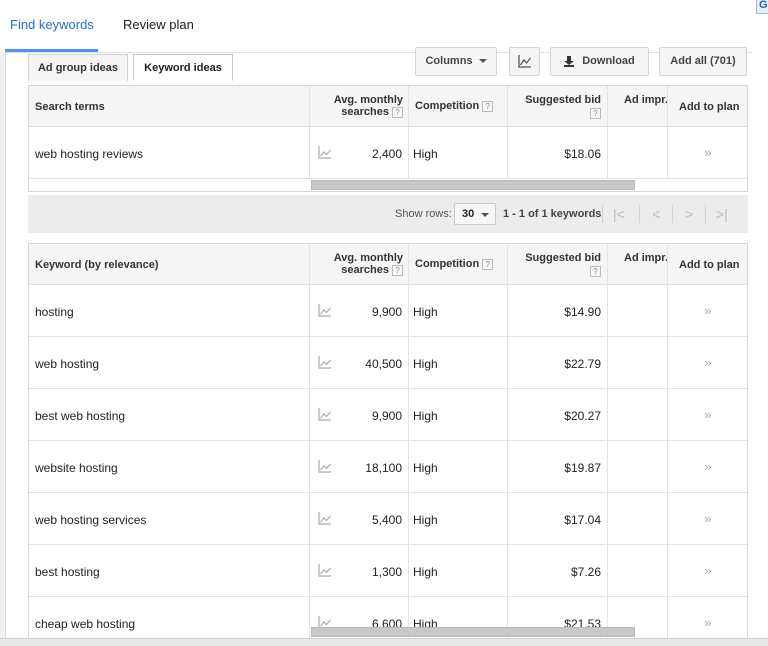 The image size is (768, 646). I want to click on search-terms-header: Search terms, so click(70, 107).